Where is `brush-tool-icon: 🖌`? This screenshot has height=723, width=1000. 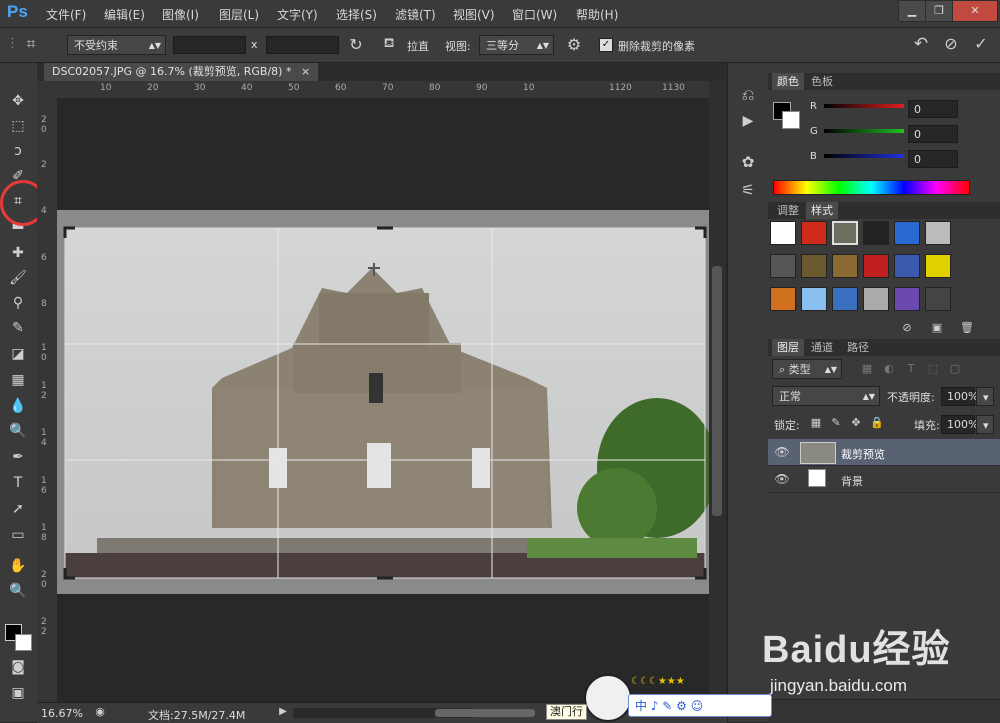
brush-tool-icon: 🖌 is located at coordinates (18, 278).